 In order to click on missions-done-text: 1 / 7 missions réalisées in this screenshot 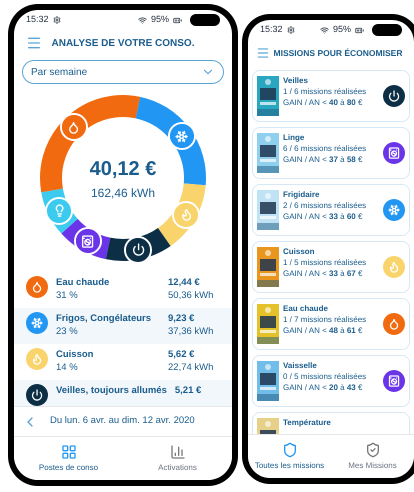, I will do `click(325, 319)`.